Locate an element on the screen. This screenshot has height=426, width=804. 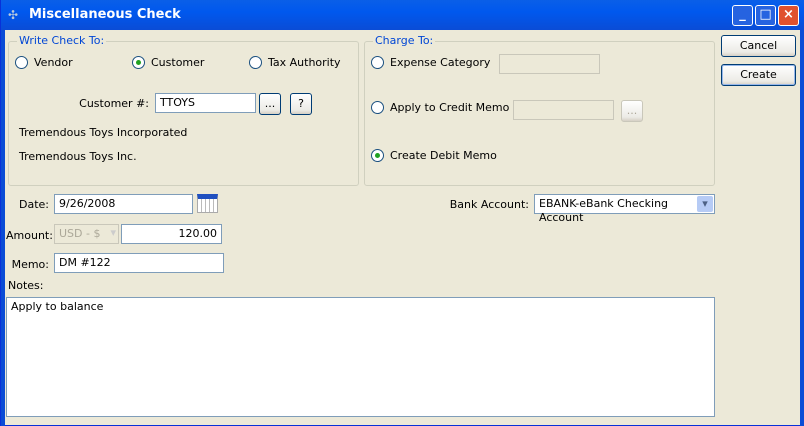
radio-label: Tax Authority is located at coordinates (304, 62).